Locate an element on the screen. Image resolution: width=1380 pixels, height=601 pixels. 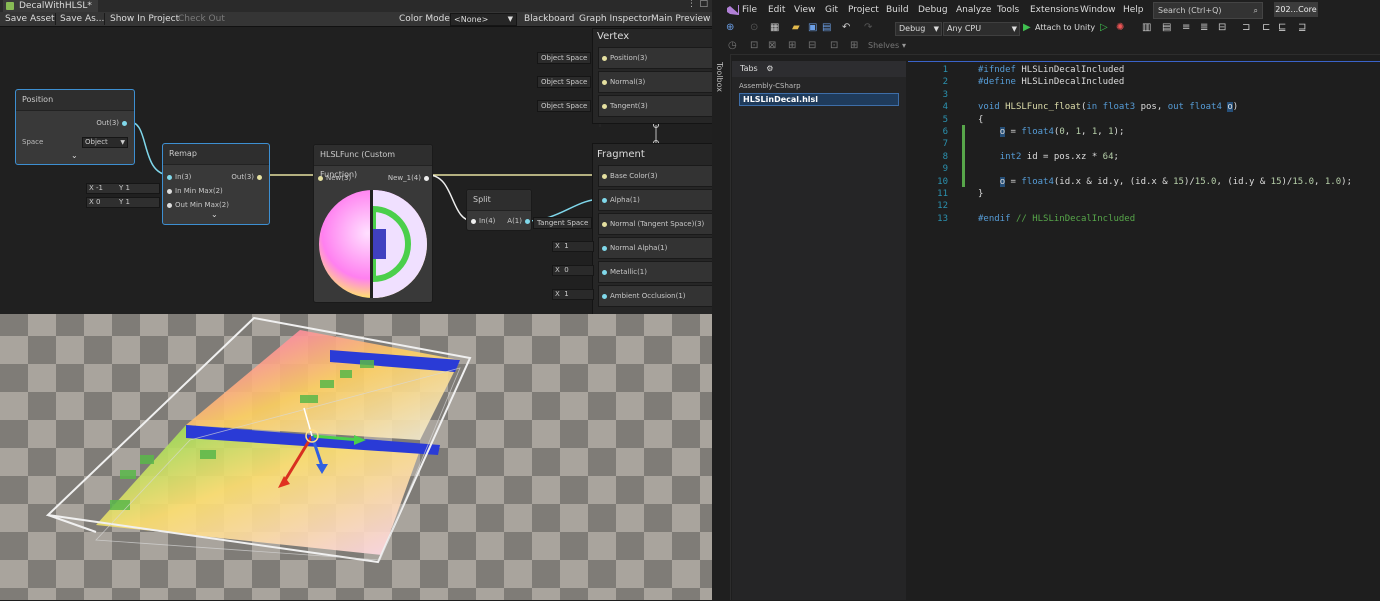
metallic-value: 0 is located at coordinates (566, 270).